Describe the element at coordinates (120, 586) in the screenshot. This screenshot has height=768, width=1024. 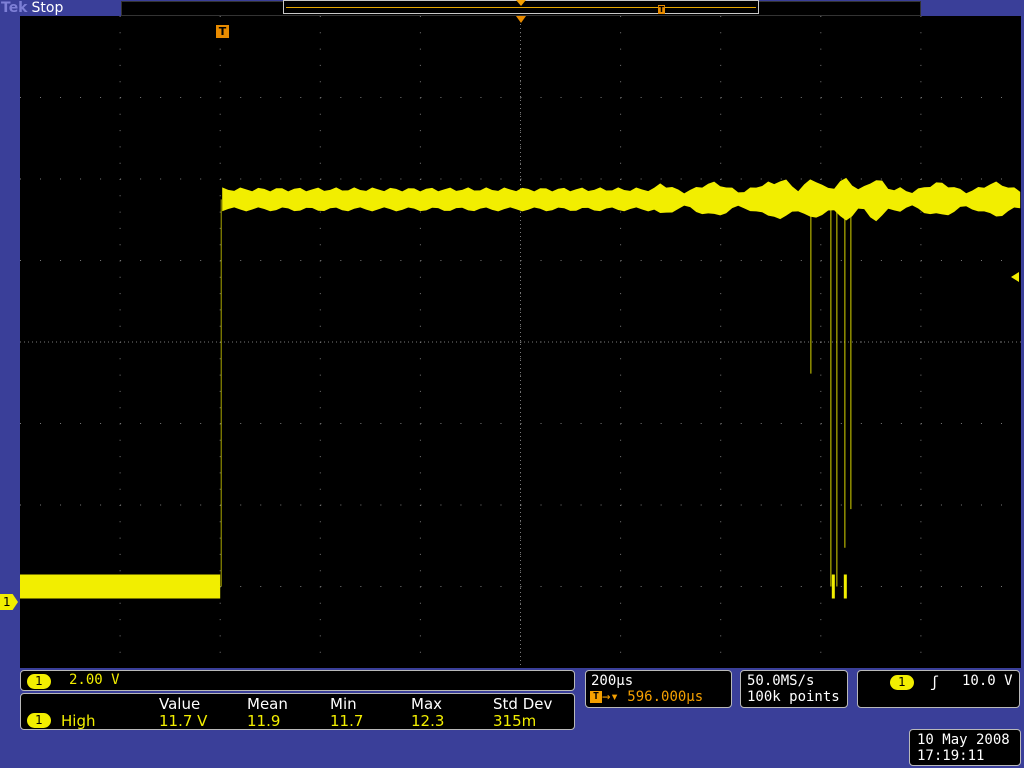
I see `waveform-low-level` at that location.